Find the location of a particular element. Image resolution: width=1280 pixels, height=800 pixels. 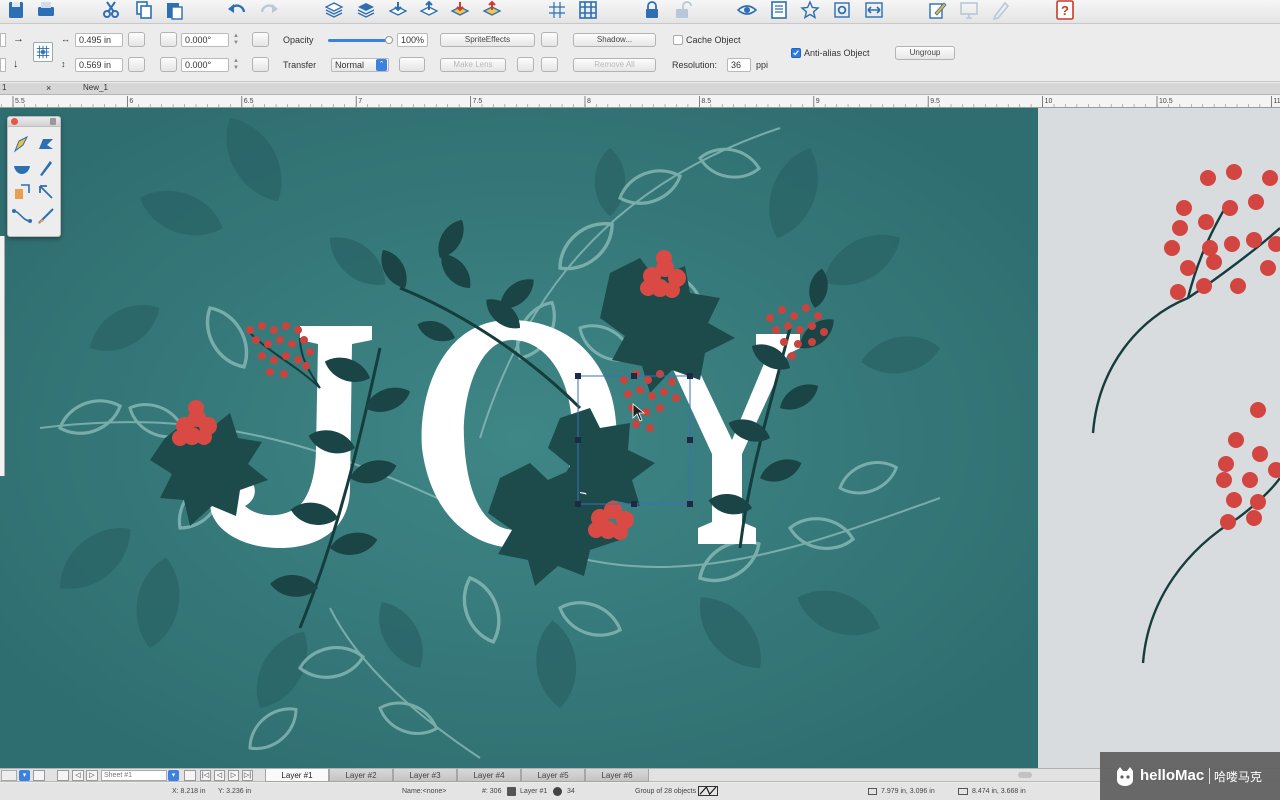

previous-page-icon: ◁ is located at coordinates (78, 775).